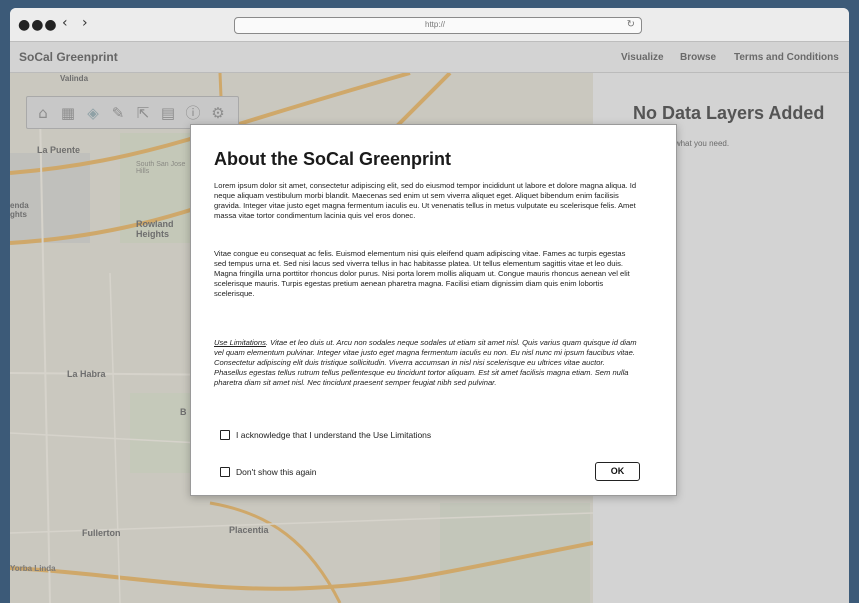 This screenshot has width=859, height=603. I want to click on dont-show-label: Don't show this again, so click(276, 472).